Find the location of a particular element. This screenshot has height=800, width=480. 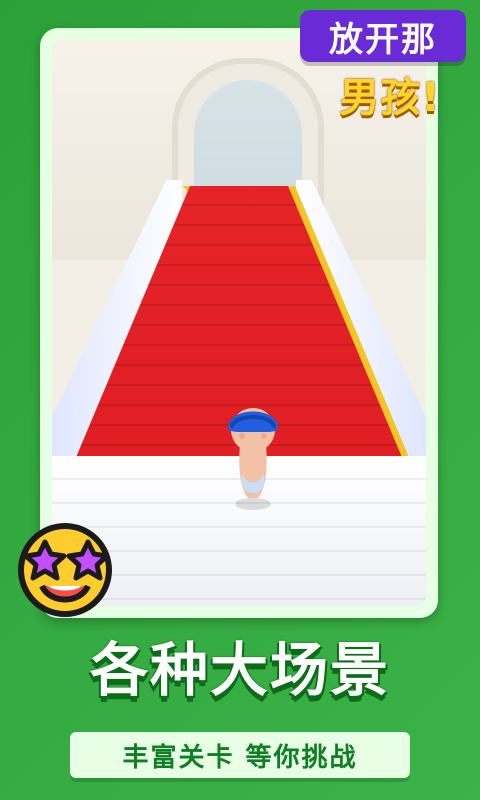

star-struck-emoji-icon is located at coordinates (65, 570).